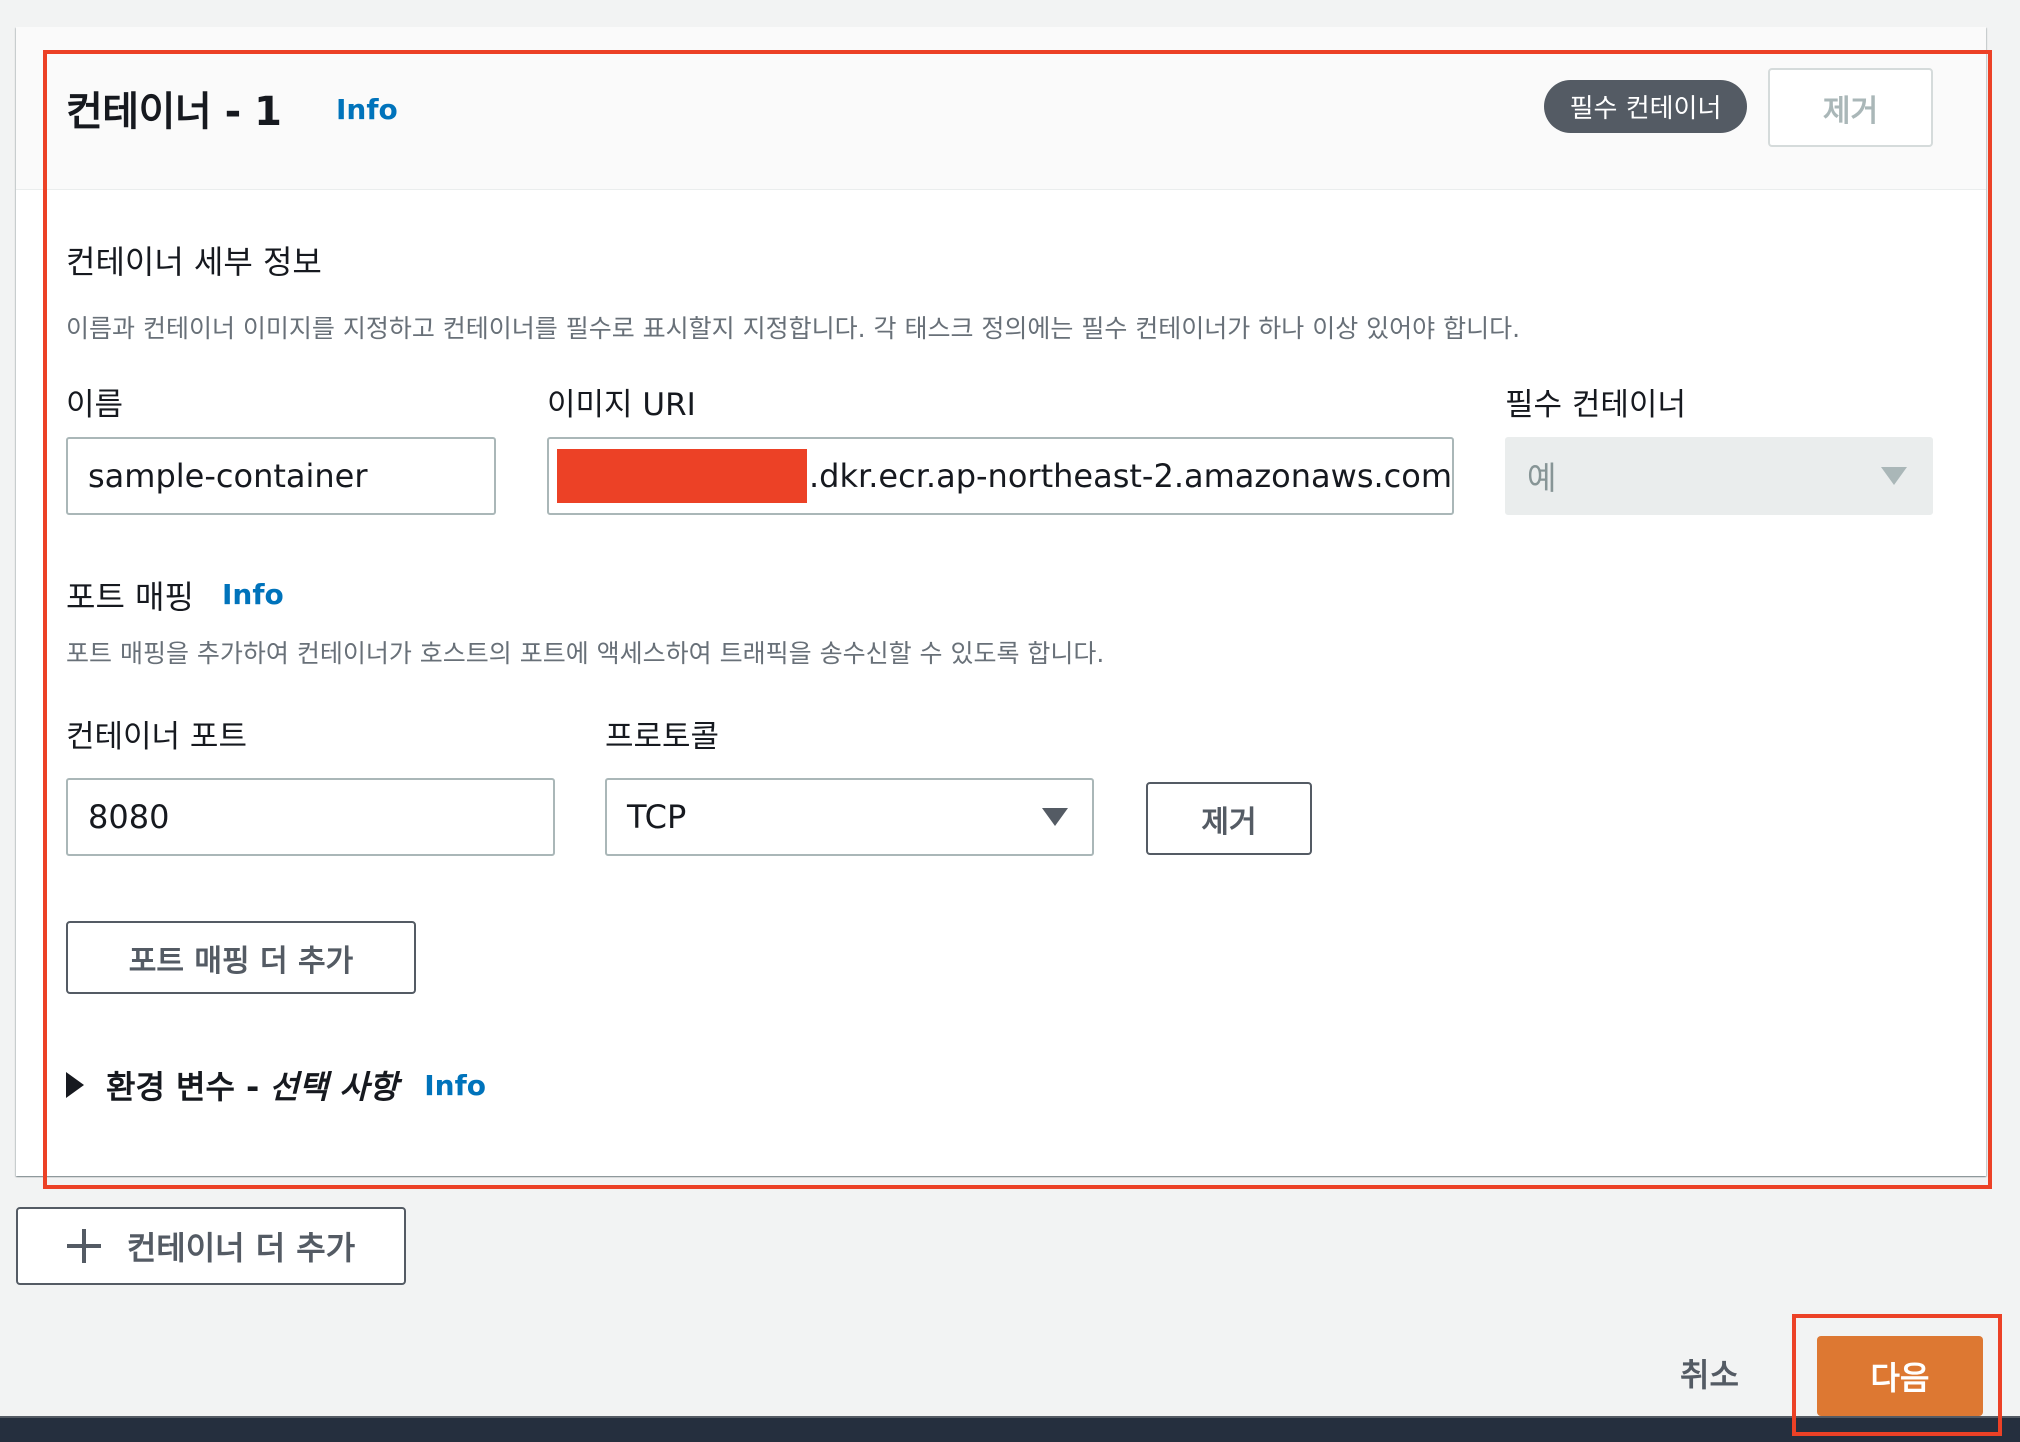  What do you see at coordinates (310, 817) in the screenshot?
I see `container-port-input: 8080` at bounding box center [310, 817].